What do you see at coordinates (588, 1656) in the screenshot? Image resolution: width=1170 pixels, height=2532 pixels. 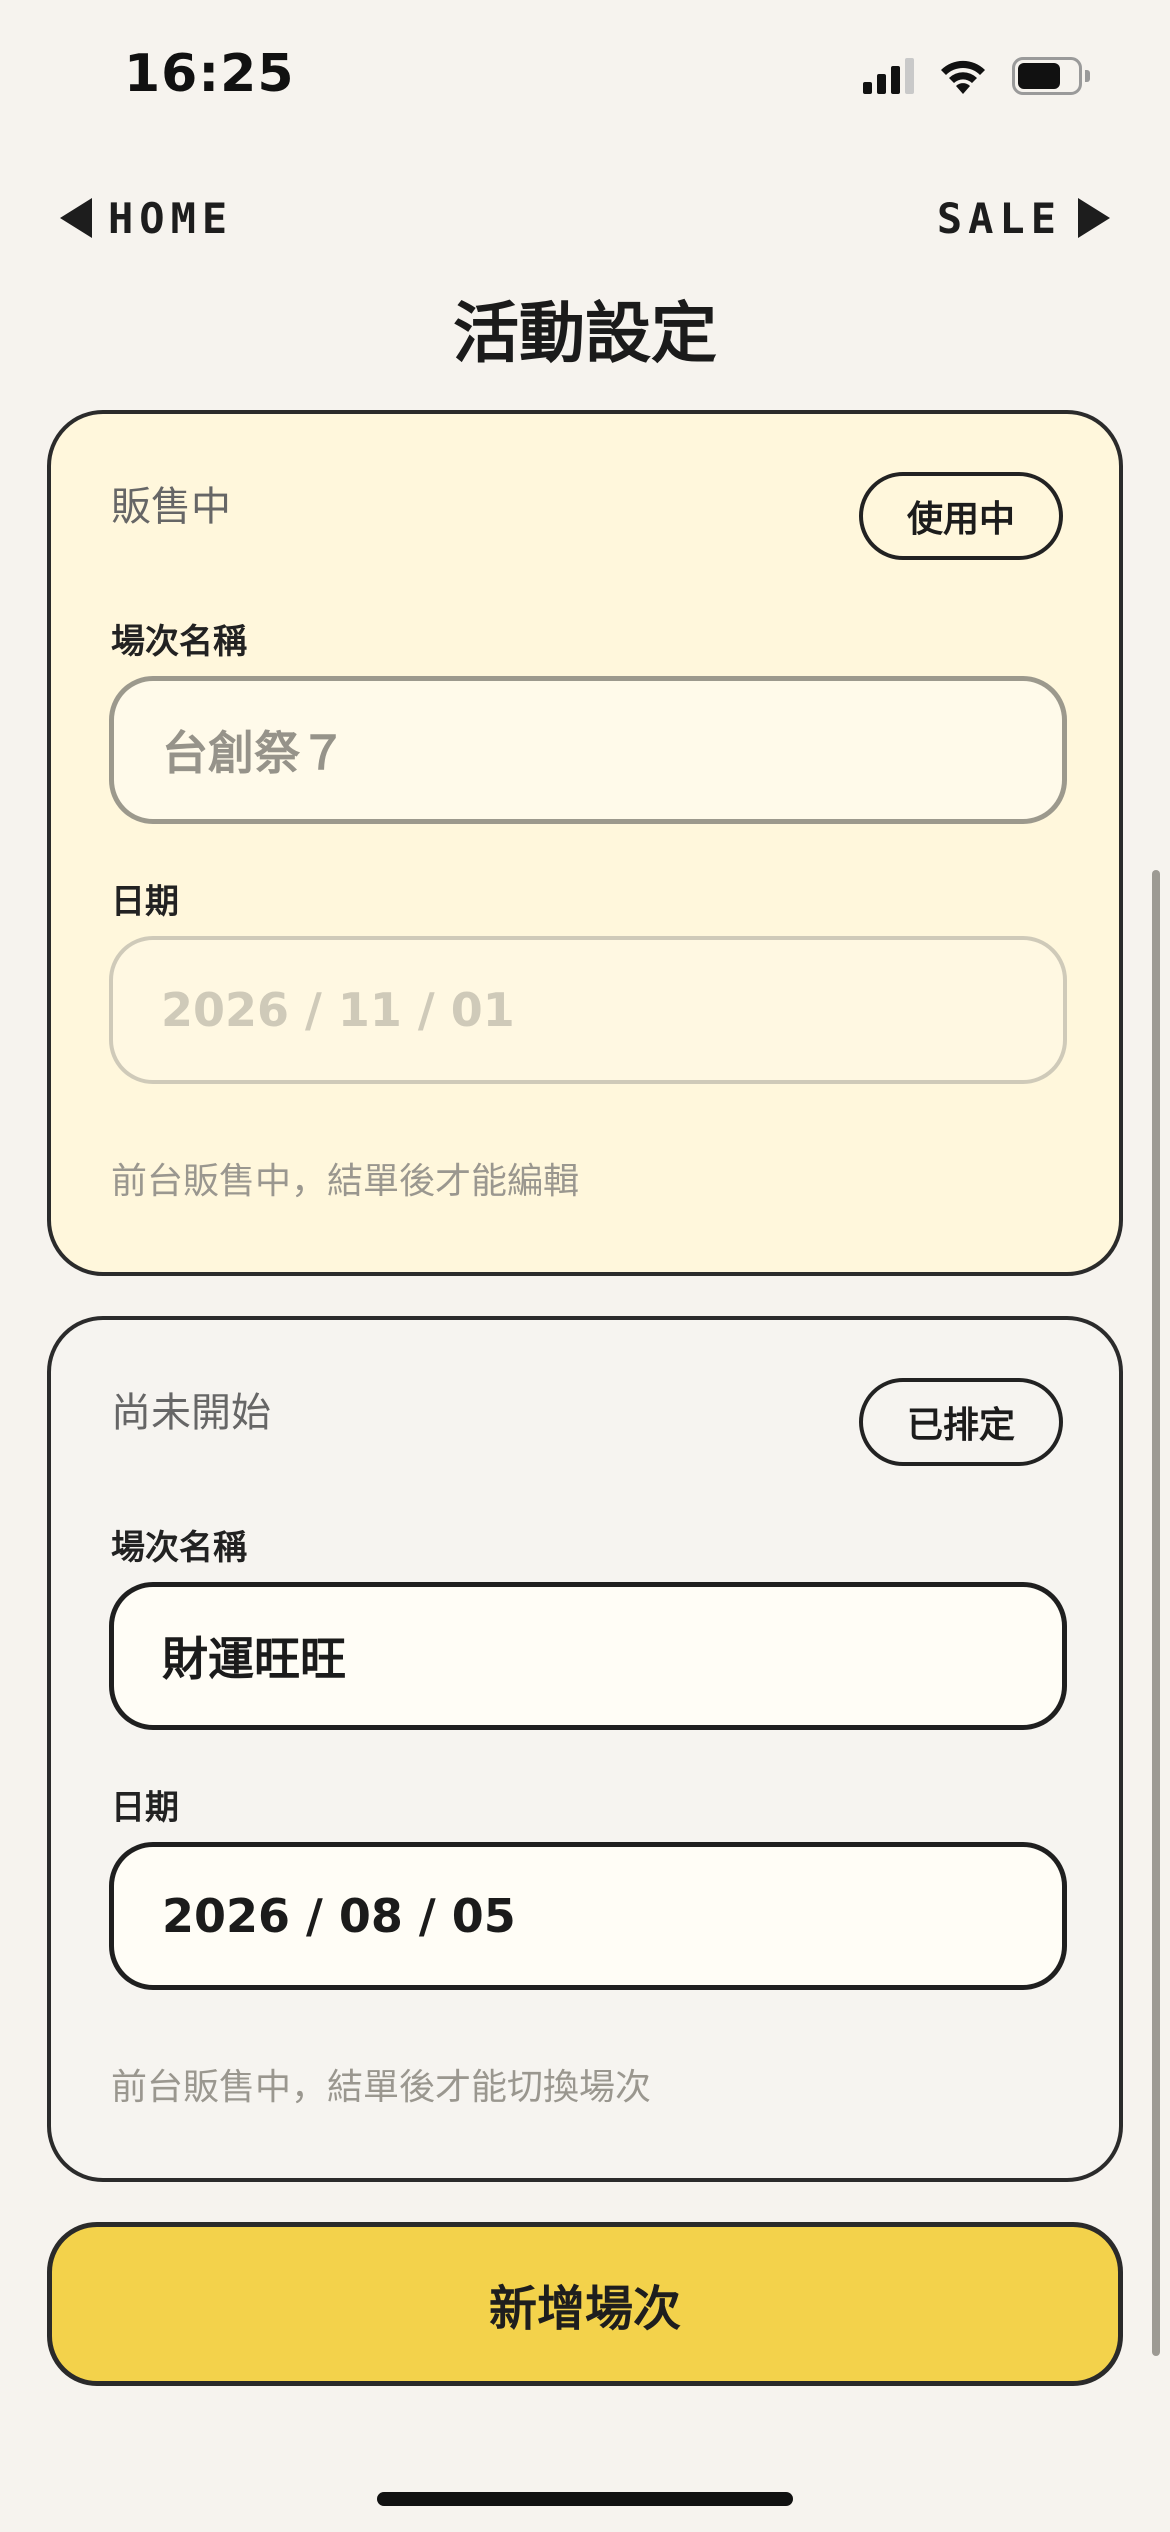 I see `session-name-field: 財運旺旺` at bounding box center [588, 1656].